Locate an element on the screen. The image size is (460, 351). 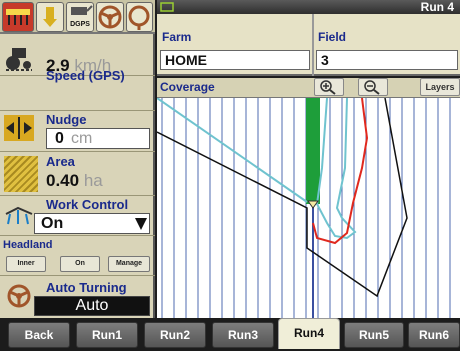
tab-run5: Run5 is located at coordinates (374, 335).